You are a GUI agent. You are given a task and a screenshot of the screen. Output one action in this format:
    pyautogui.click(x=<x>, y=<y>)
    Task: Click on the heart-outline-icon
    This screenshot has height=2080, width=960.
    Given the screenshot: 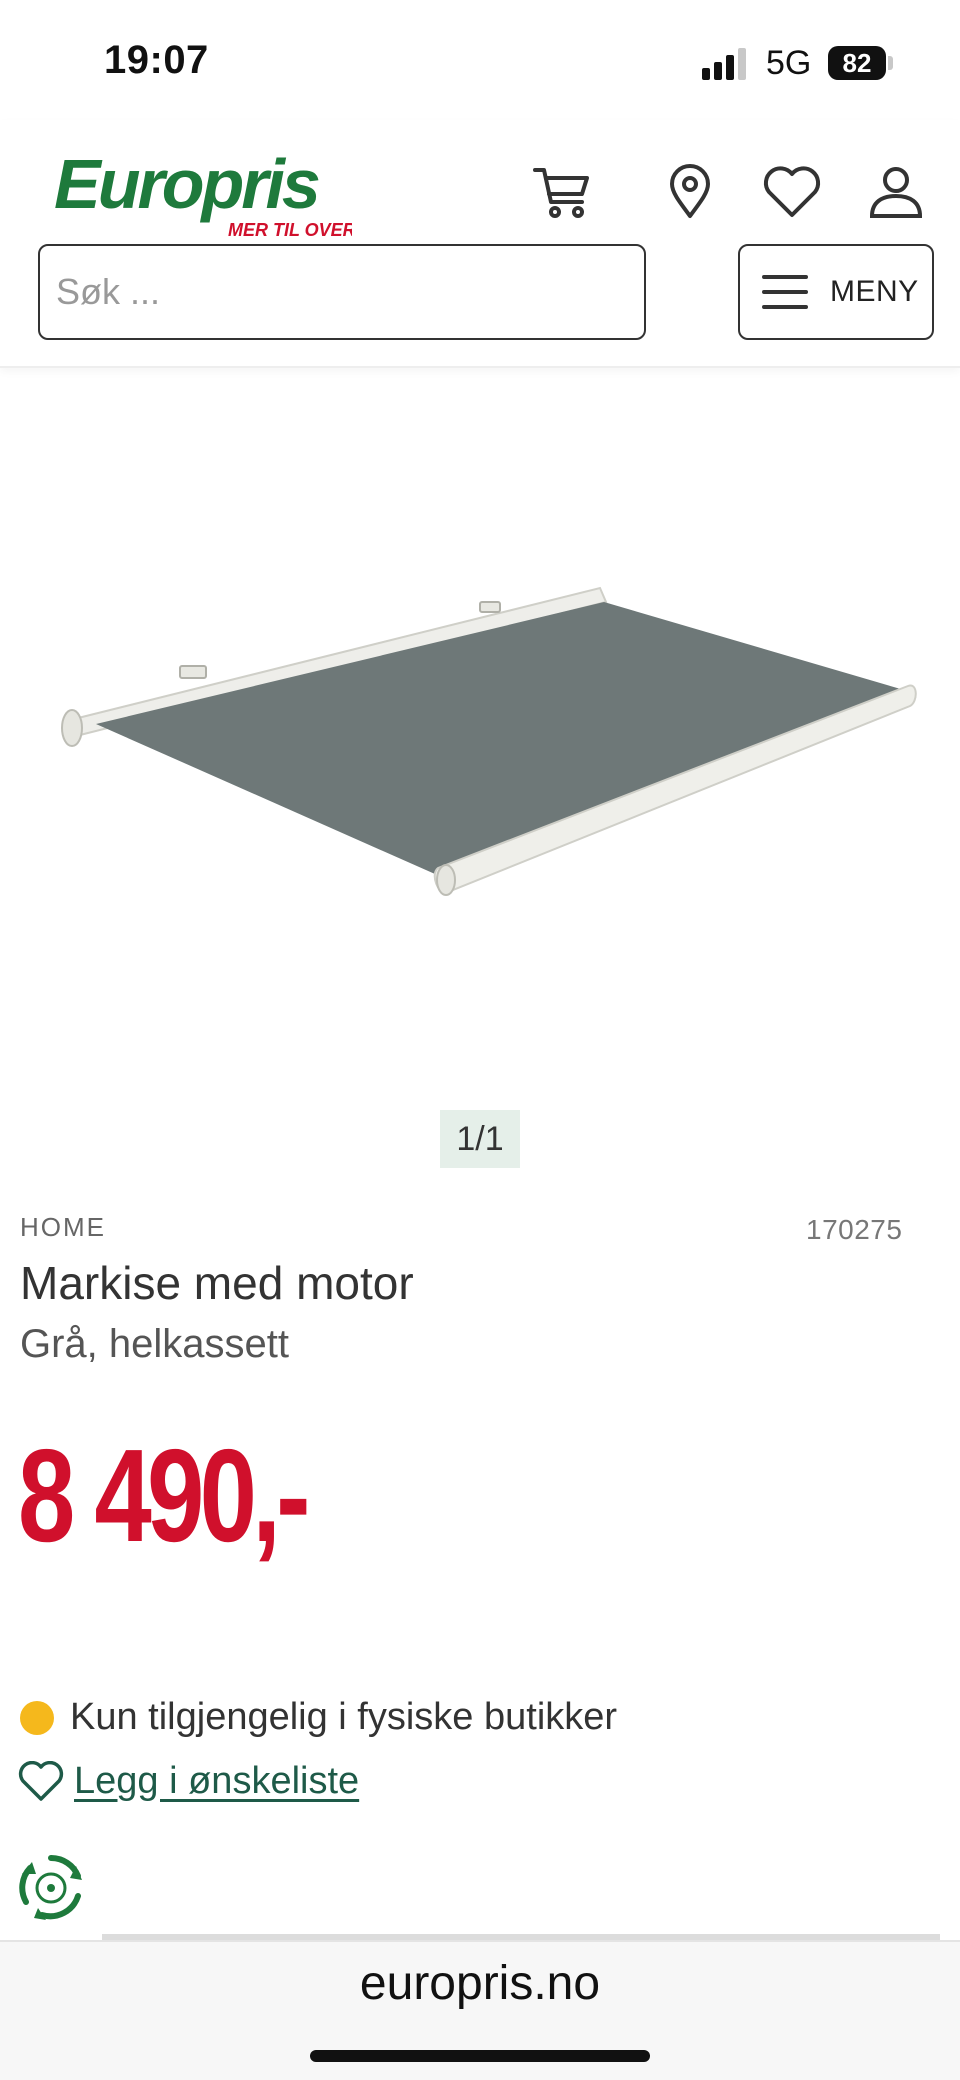 What is the action you would take?
    pyautogui.click(x=41, y=1780)
    